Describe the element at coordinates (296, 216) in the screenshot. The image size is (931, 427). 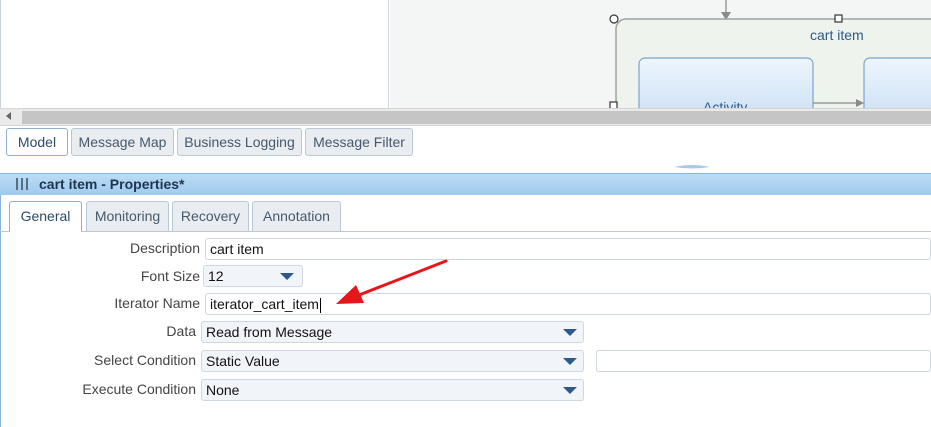
I see `tab-annotation: Annotation` at that location.